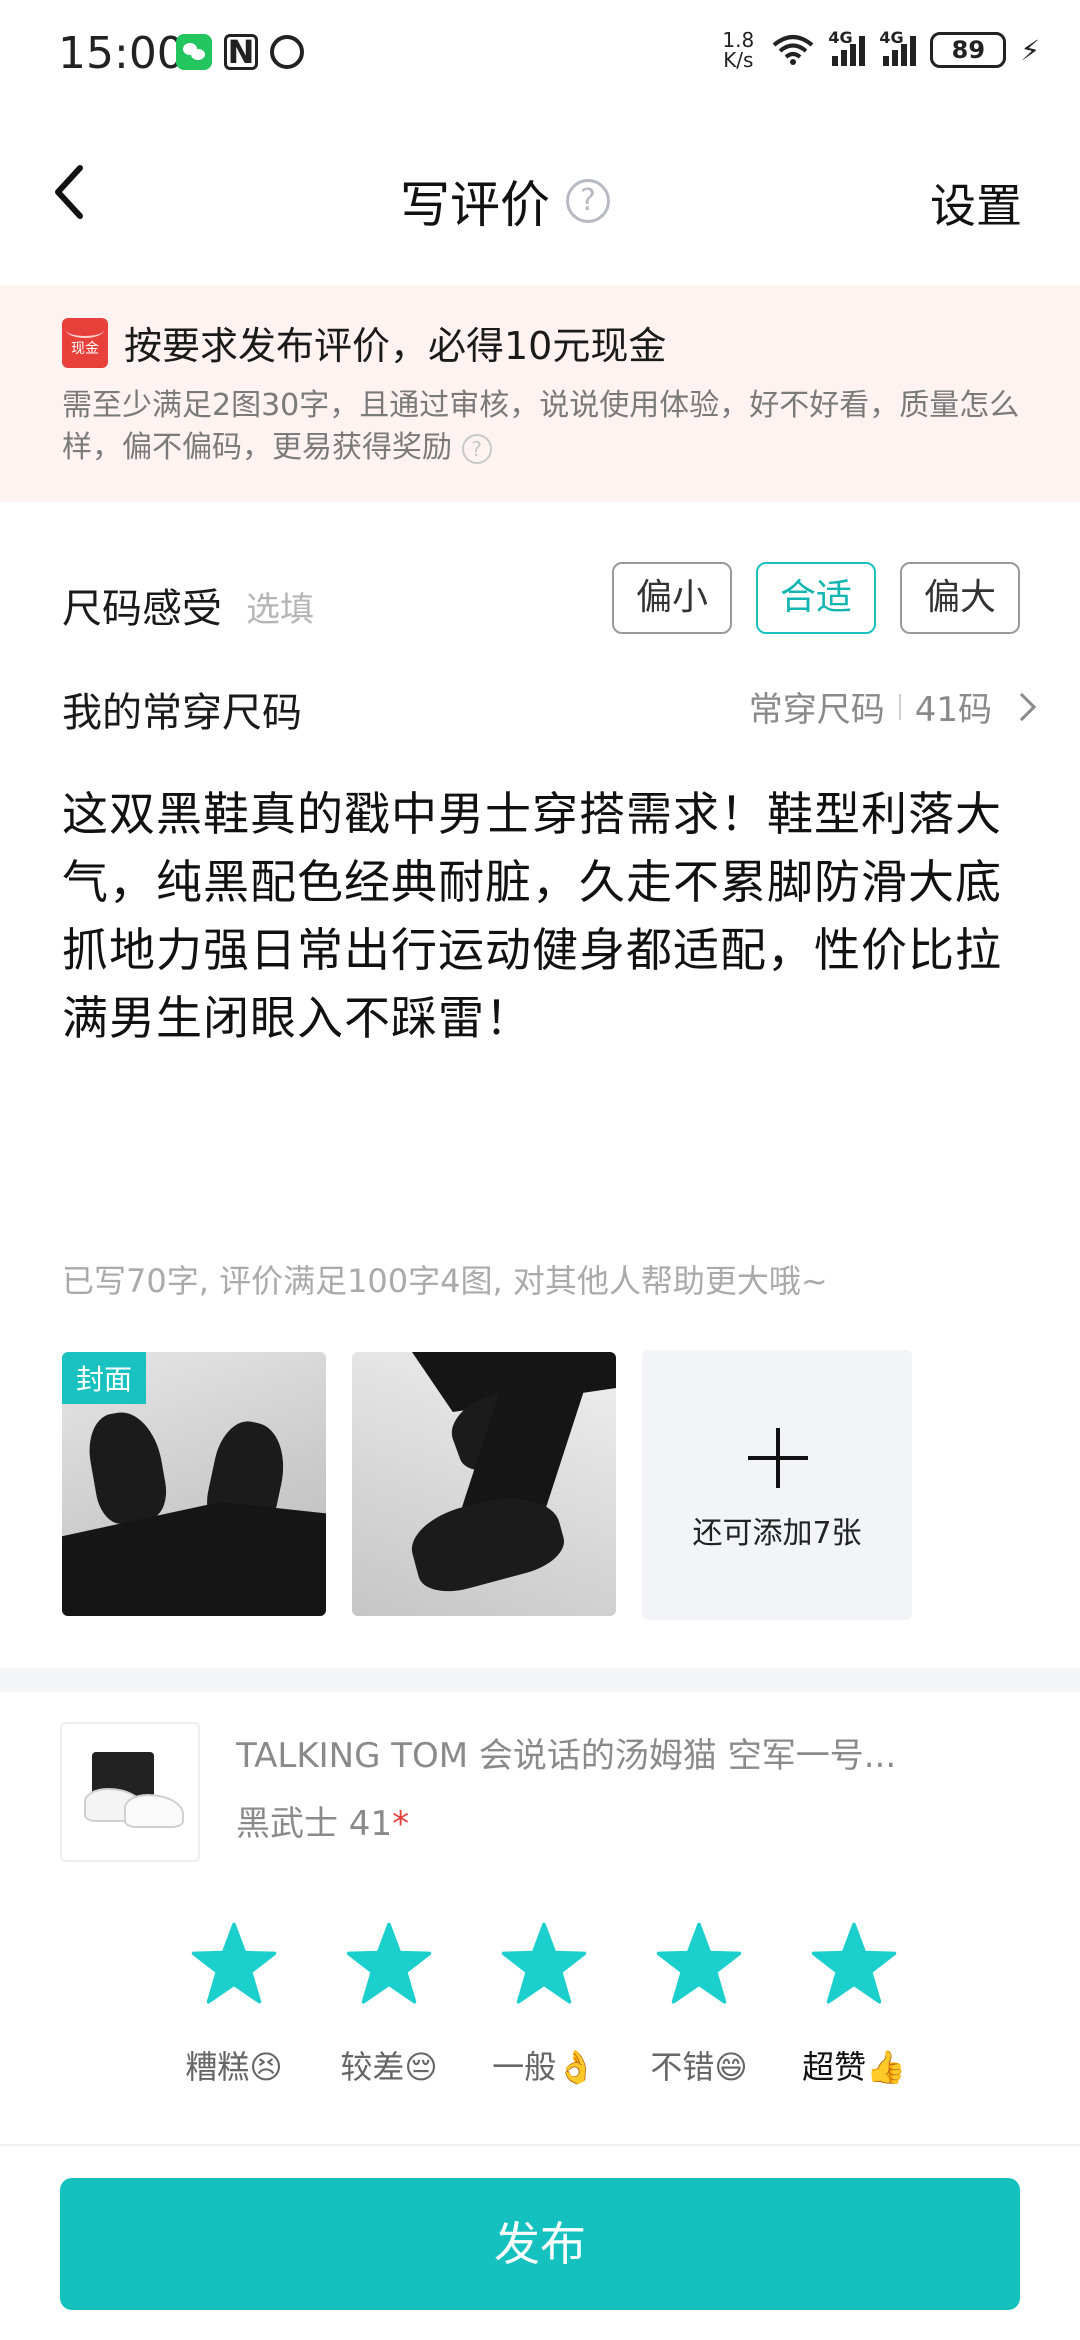 The height and width of the screenshot is (2340, 1080). What do you see at coordinates (960, 598) in the screenshot?
I see `size-option-large: 偏大` at bounding box center [960, 598].